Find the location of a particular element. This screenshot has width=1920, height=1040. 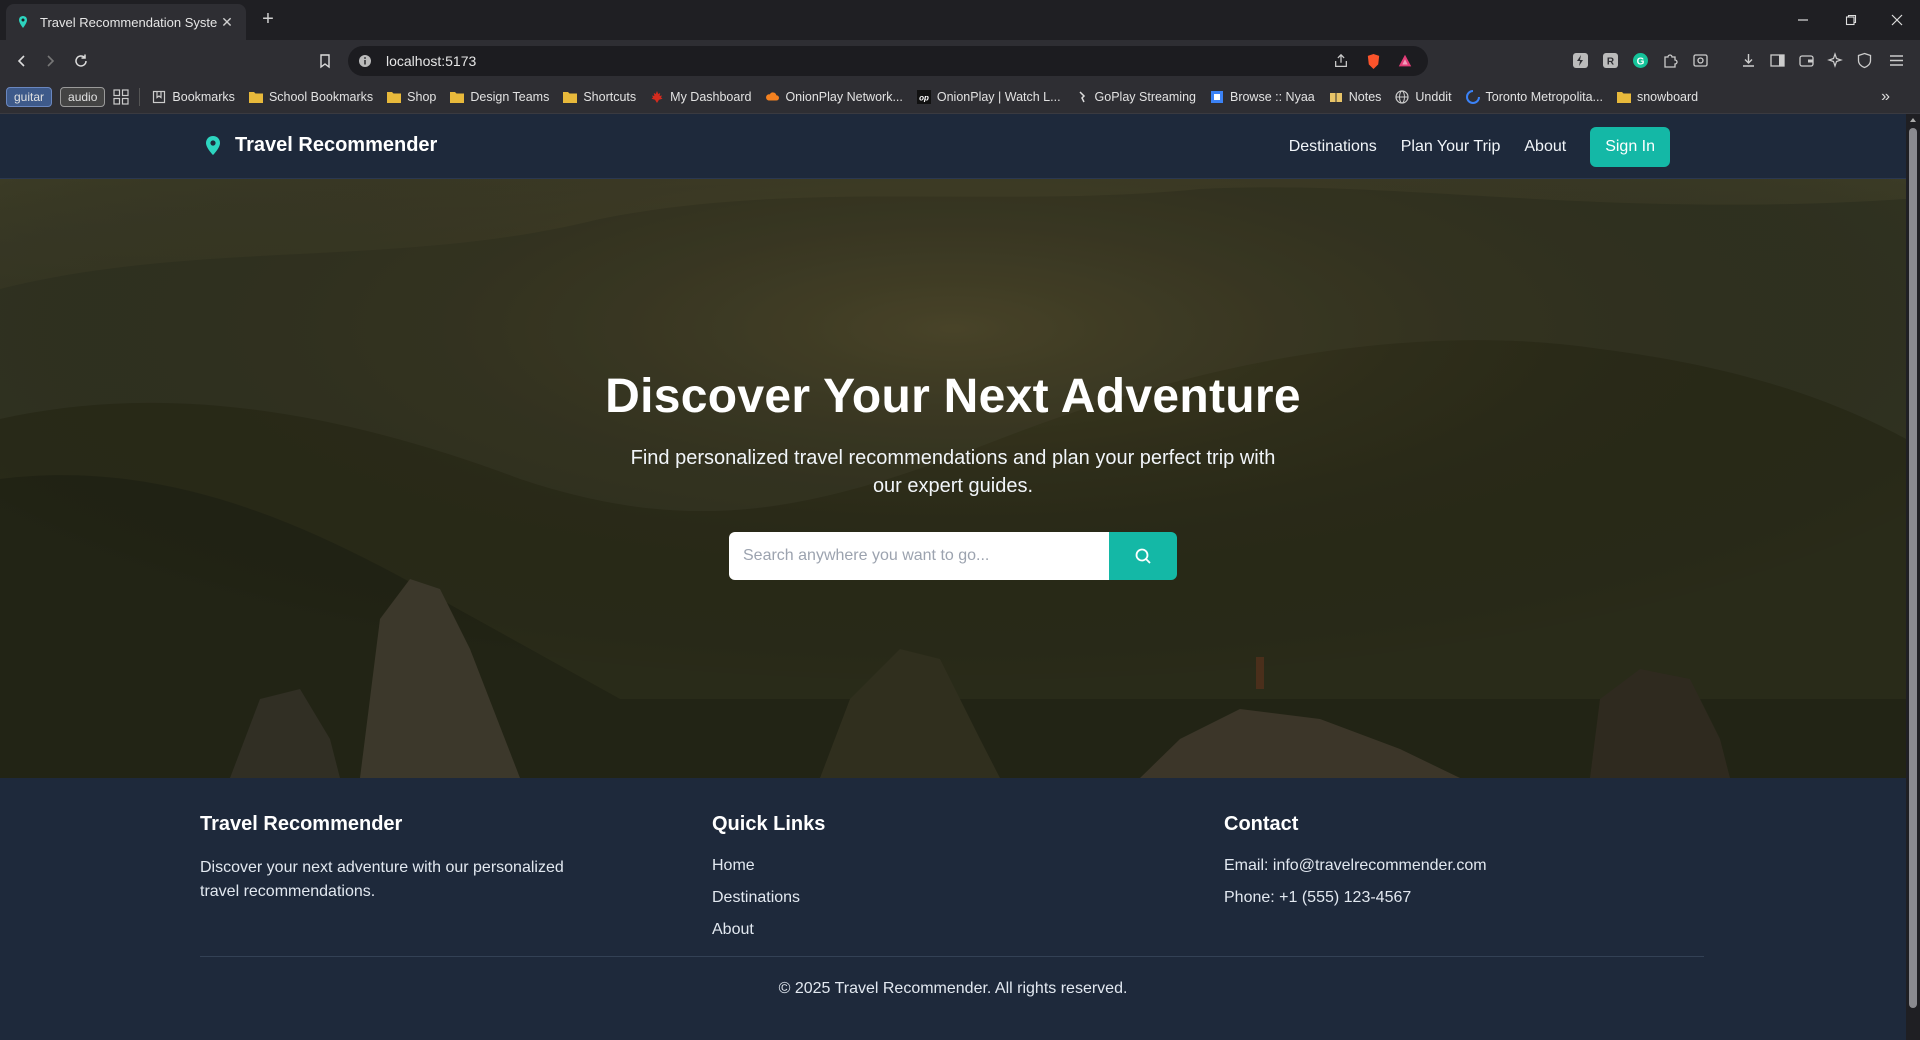

sign-in-button: Sign In is located at coordinates (1630, 147).